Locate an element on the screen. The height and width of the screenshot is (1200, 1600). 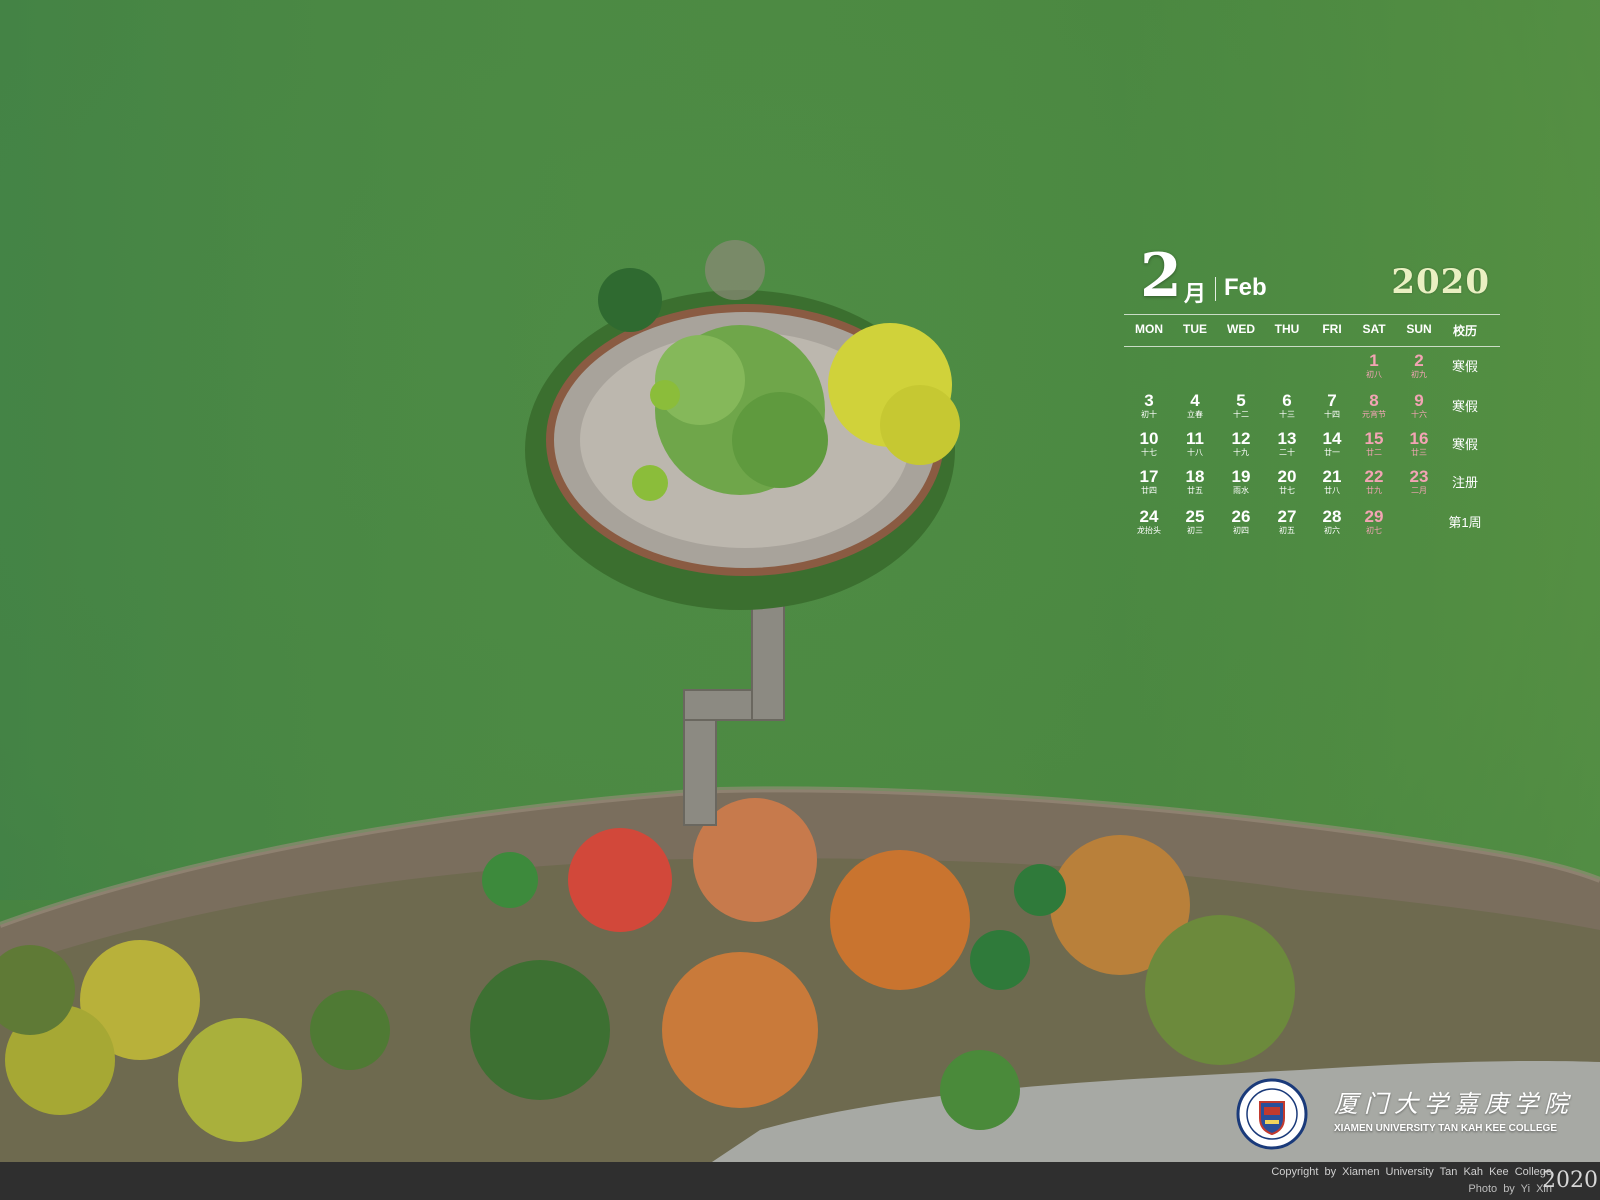
weekday-header-cell: SUN is located at coordinates (1419, 329).